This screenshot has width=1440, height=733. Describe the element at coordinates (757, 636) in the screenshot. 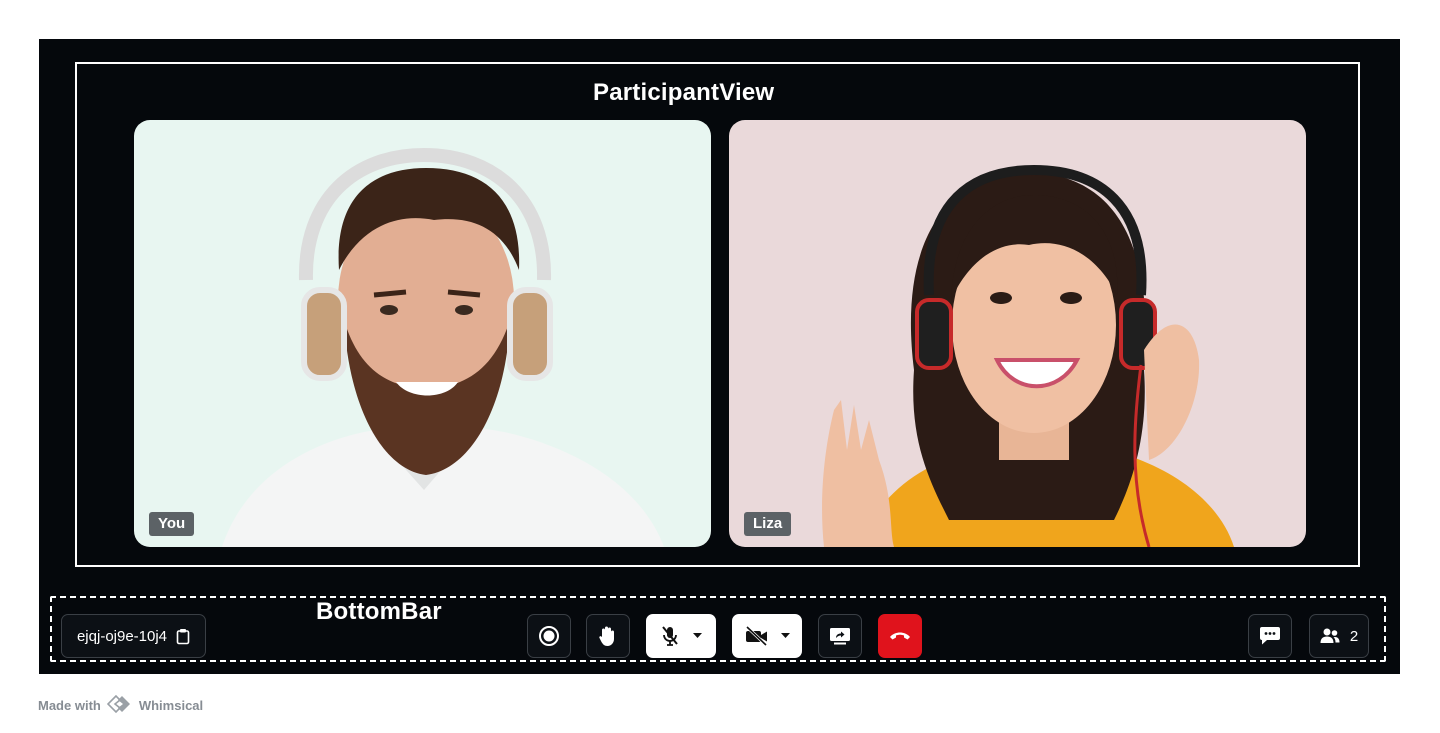

I see `camera-off-icon` at that location.